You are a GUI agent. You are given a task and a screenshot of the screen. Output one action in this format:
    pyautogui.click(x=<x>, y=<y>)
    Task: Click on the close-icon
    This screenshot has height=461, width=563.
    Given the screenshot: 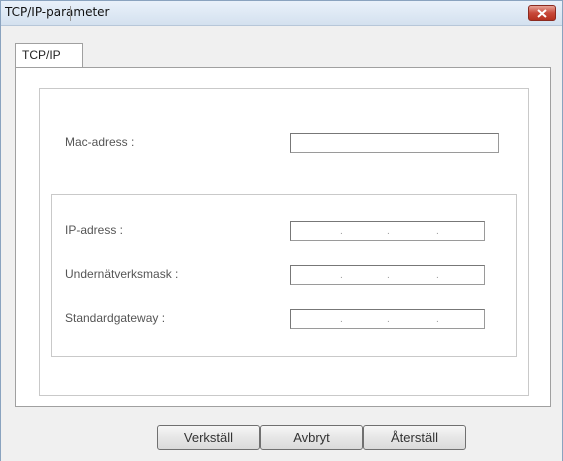 What is the action you would take?
    pyautogui.click(x=542, y=13)
    